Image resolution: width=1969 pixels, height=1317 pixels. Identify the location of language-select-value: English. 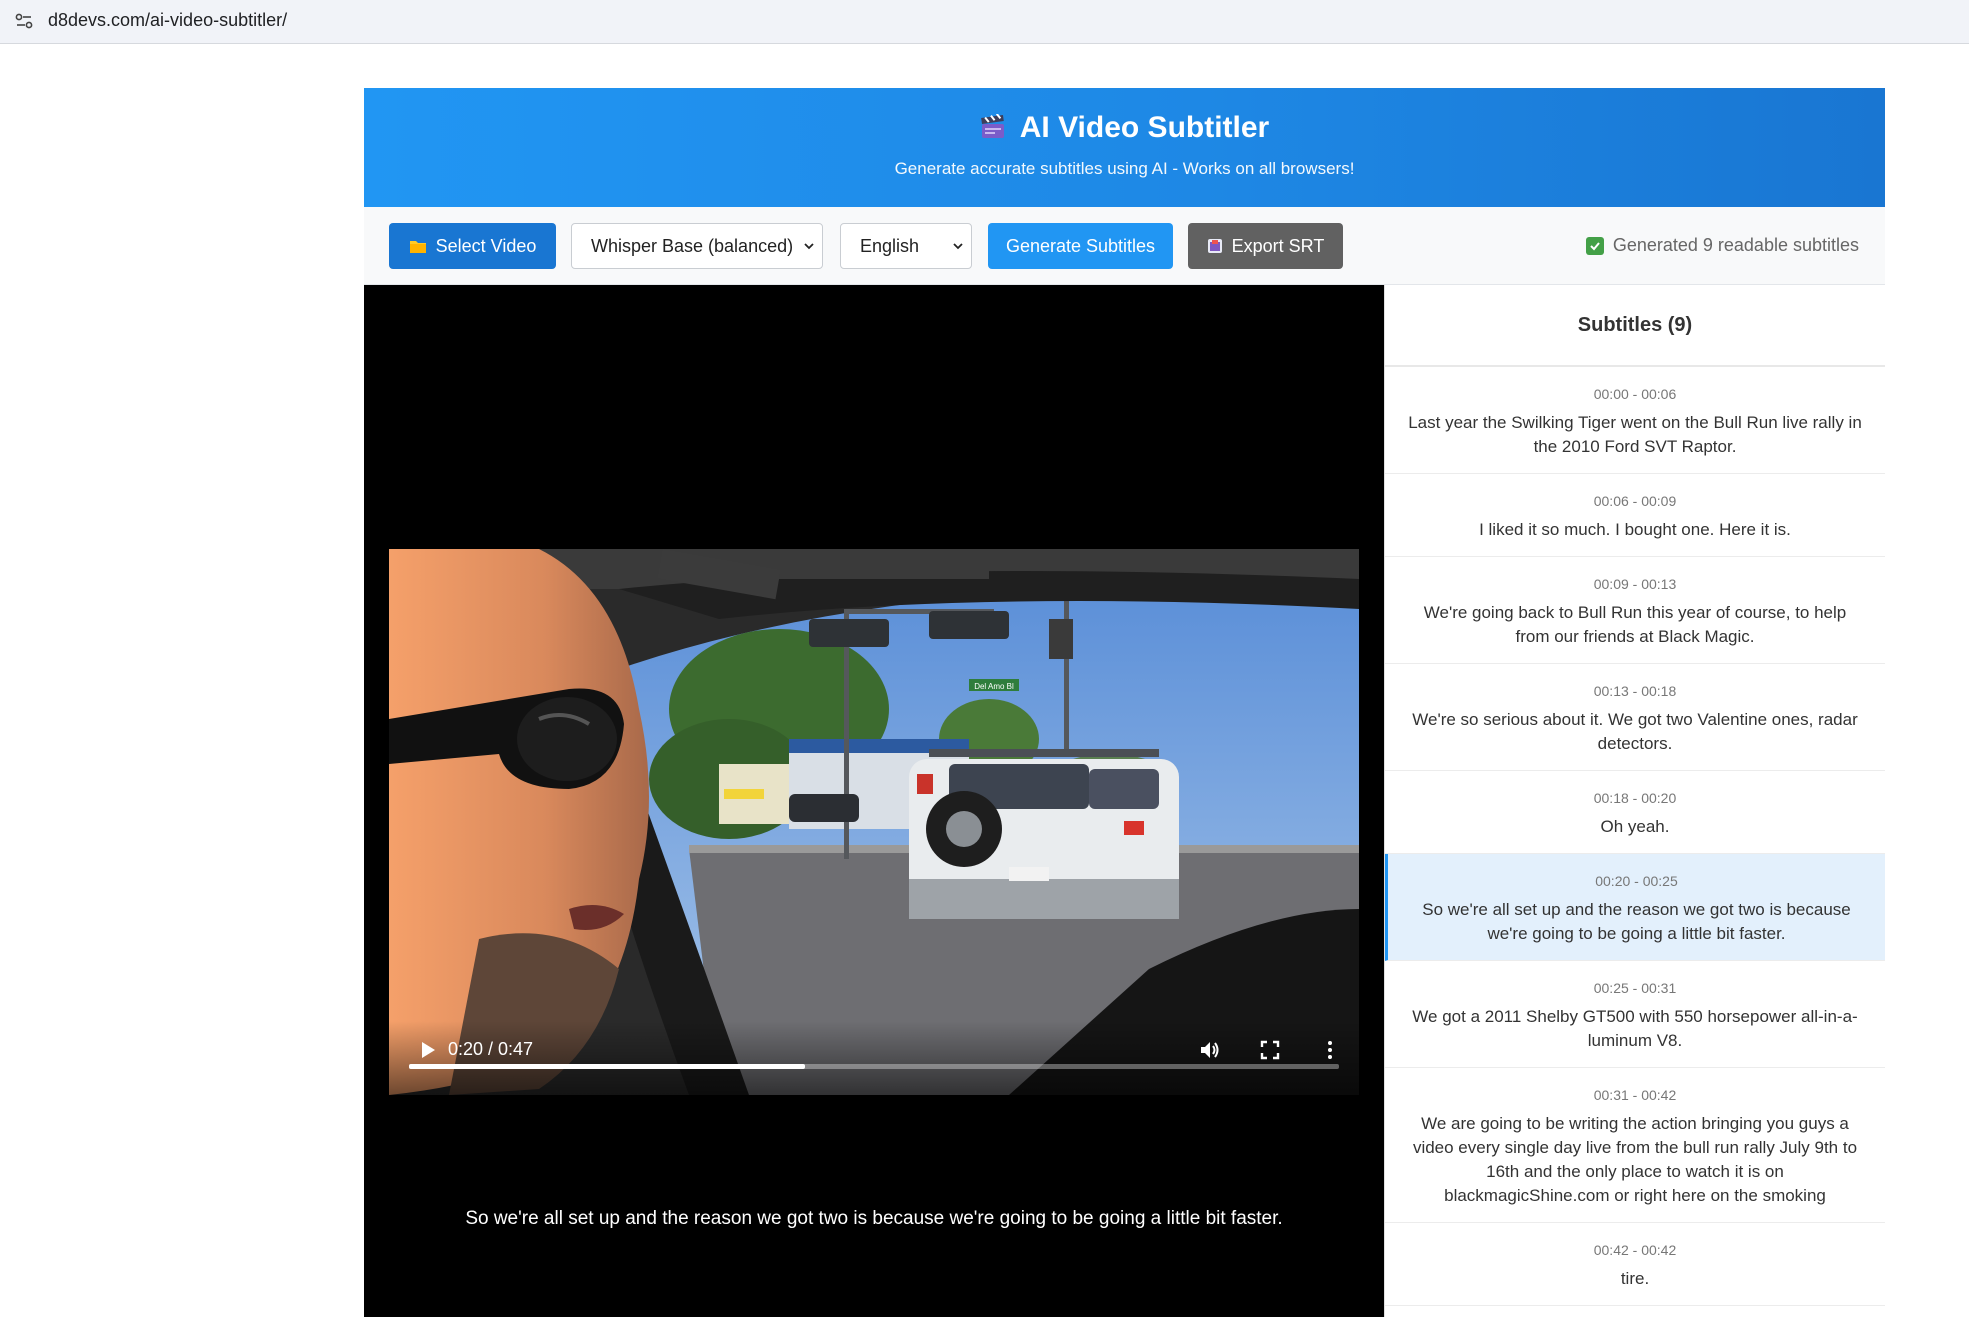
(890, 245).